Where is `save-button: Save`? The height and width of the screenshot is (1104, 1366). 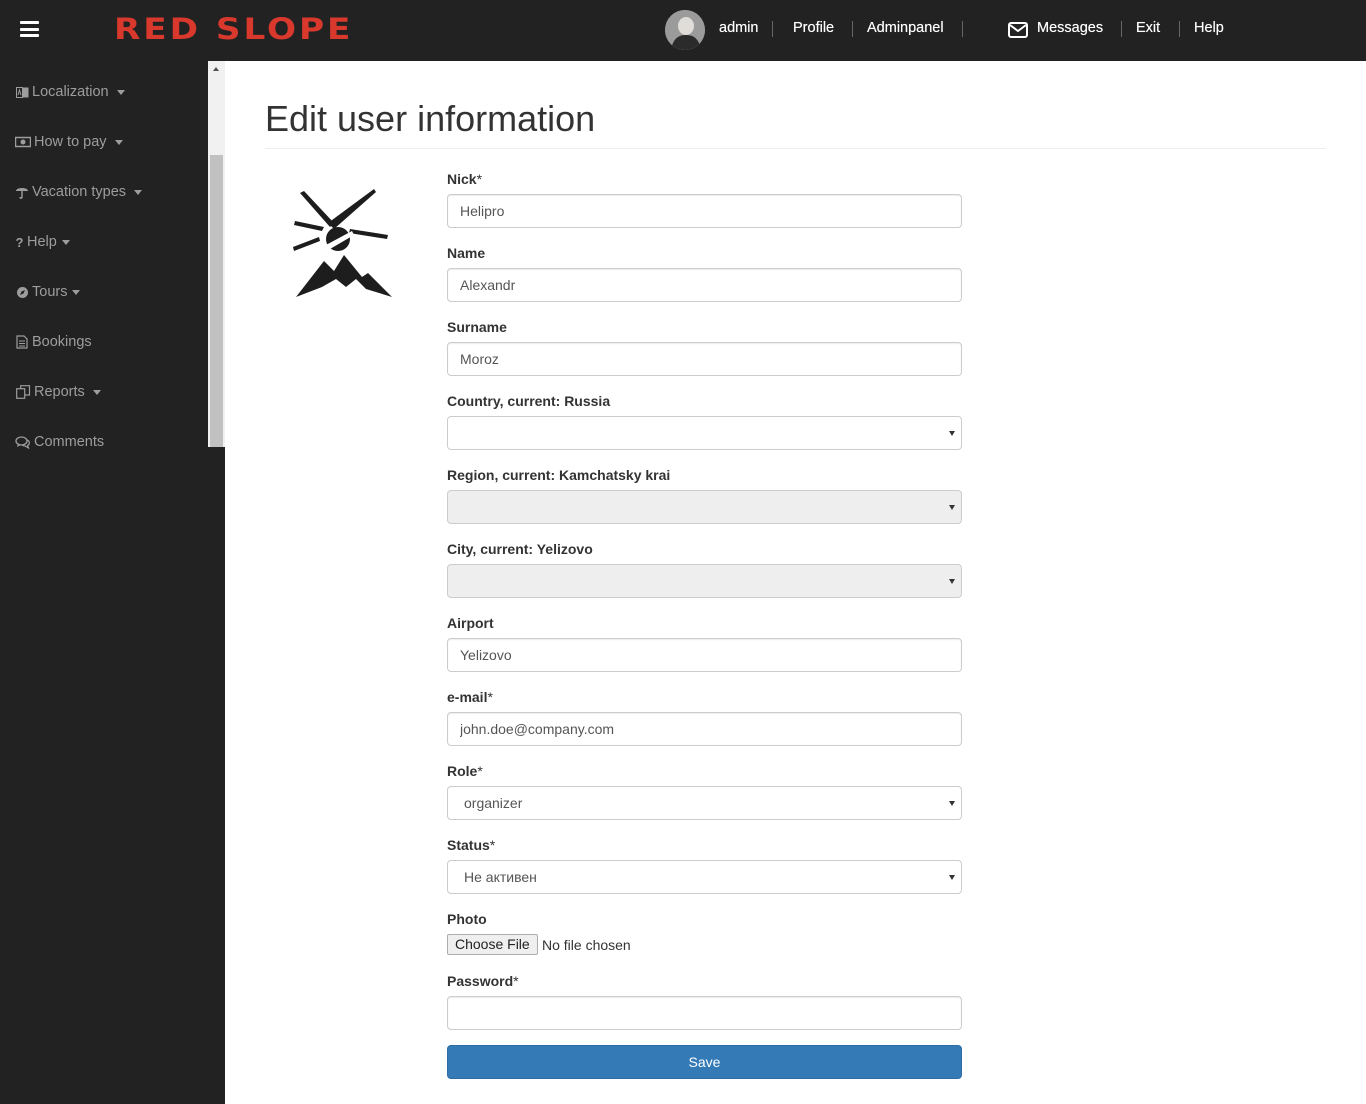 save-button: Save is located at coordinates (704, 1062).